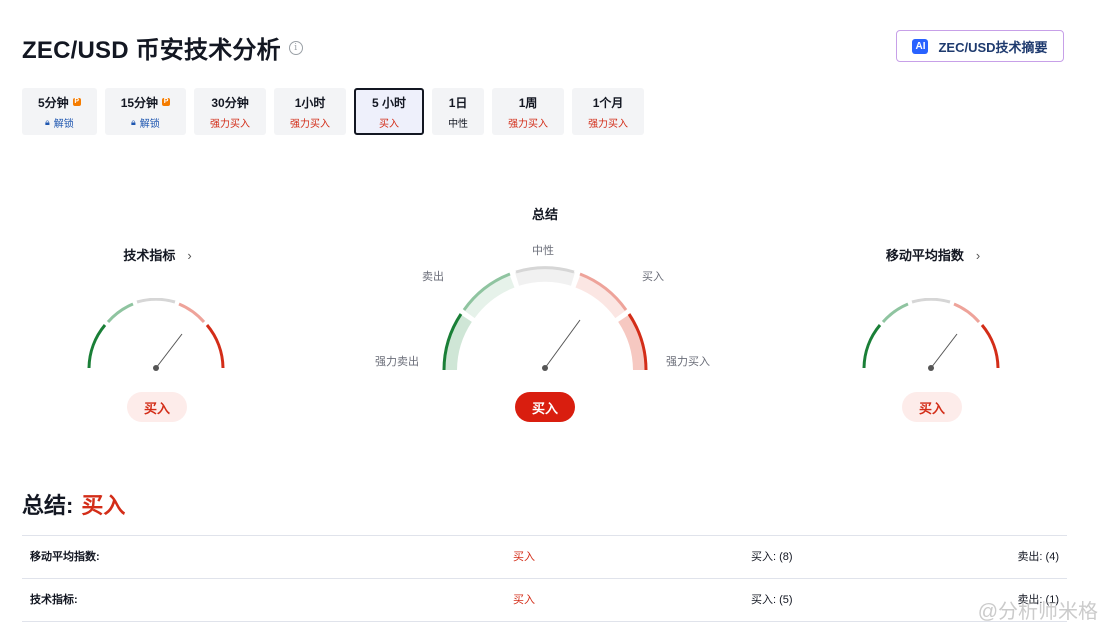 This screenshot has width=1106, height=634. I want to click on tab-30m: 30分钟 强力买入, so click(230, 111).